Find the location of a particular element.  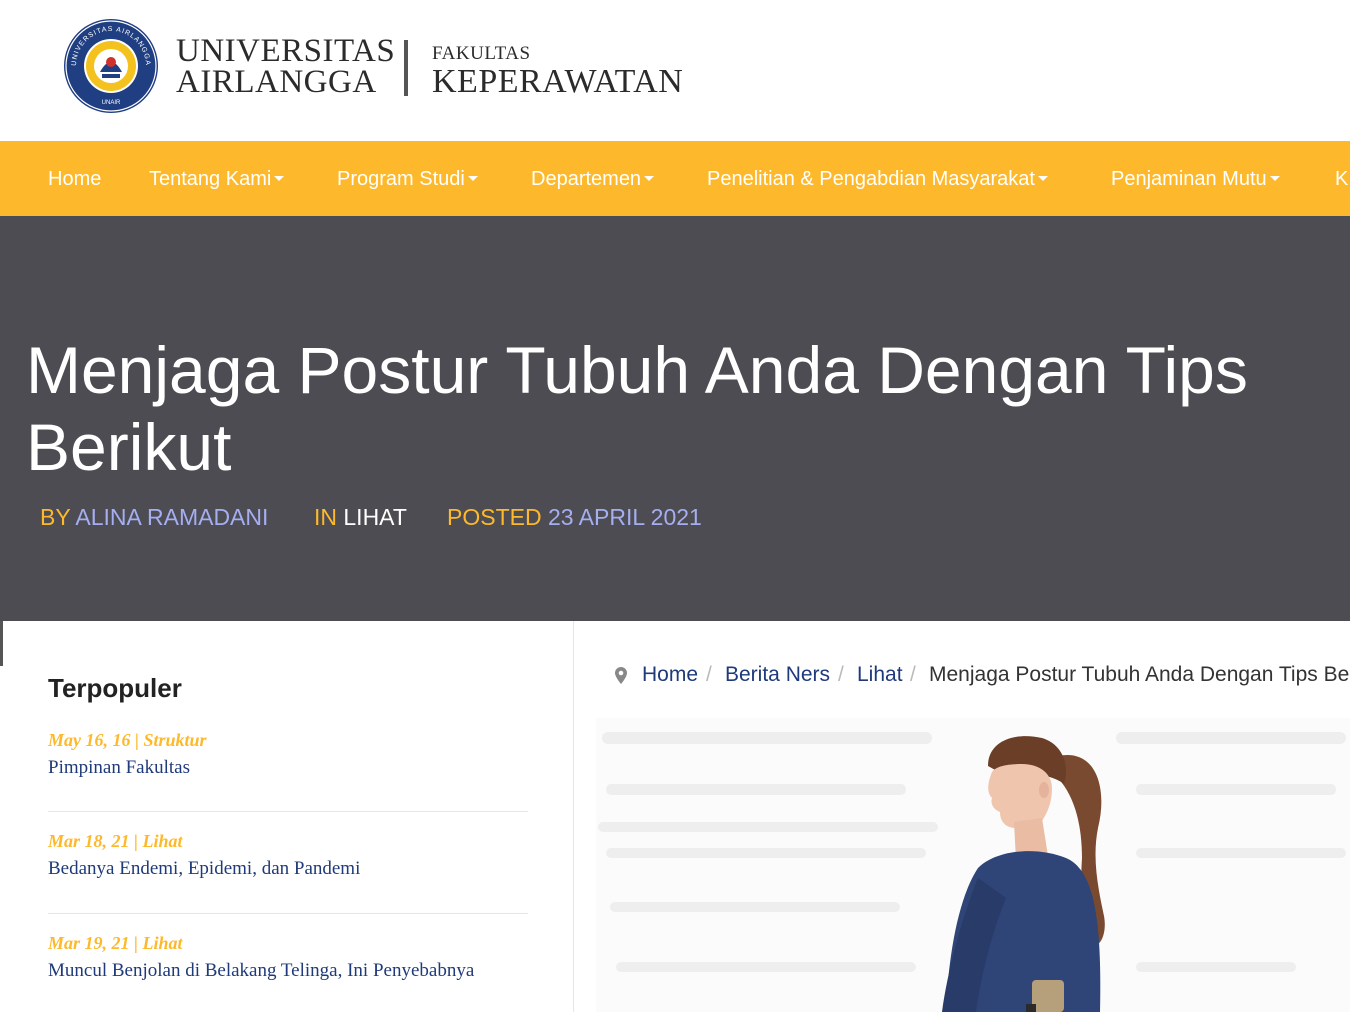

nav-label: Home is located at coordinates (75, 179).